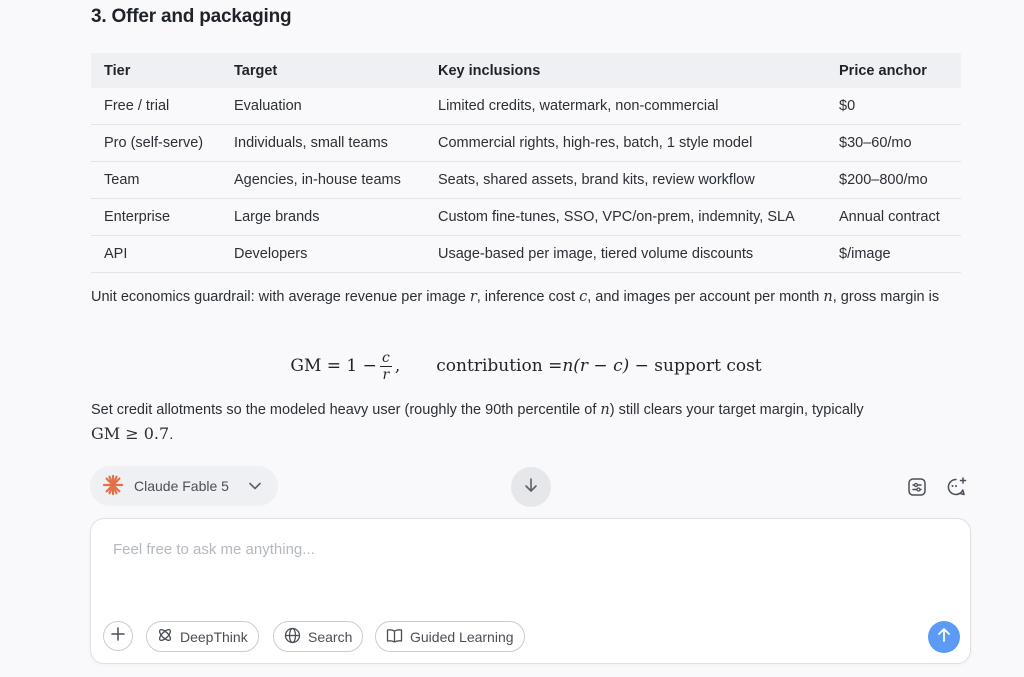  I want to click on table-header-row: Tier Target Key inclusions Price anchor, so click(526, 70).